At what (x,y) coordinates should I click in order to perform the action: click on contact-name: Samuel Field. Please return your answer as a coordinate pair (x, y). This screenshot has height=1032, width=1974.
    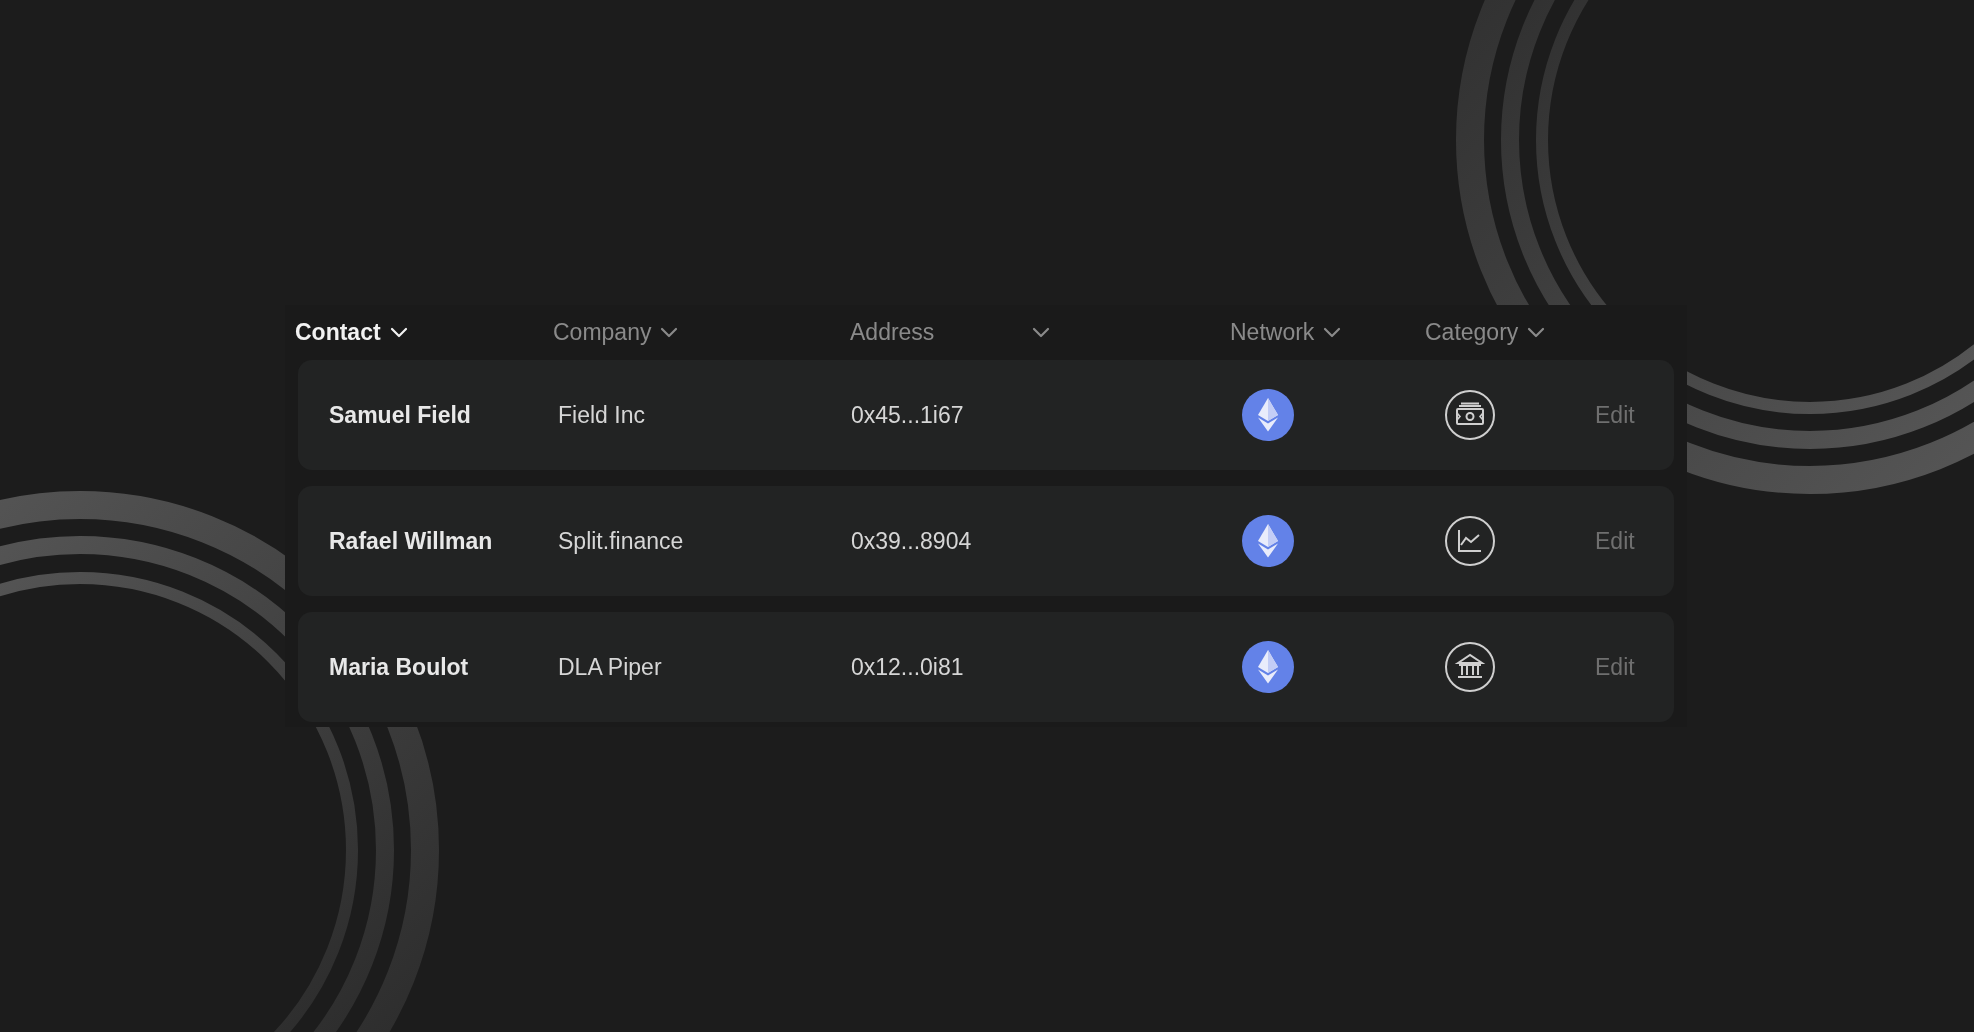
    Looking at the image, I should click on (400, 415).